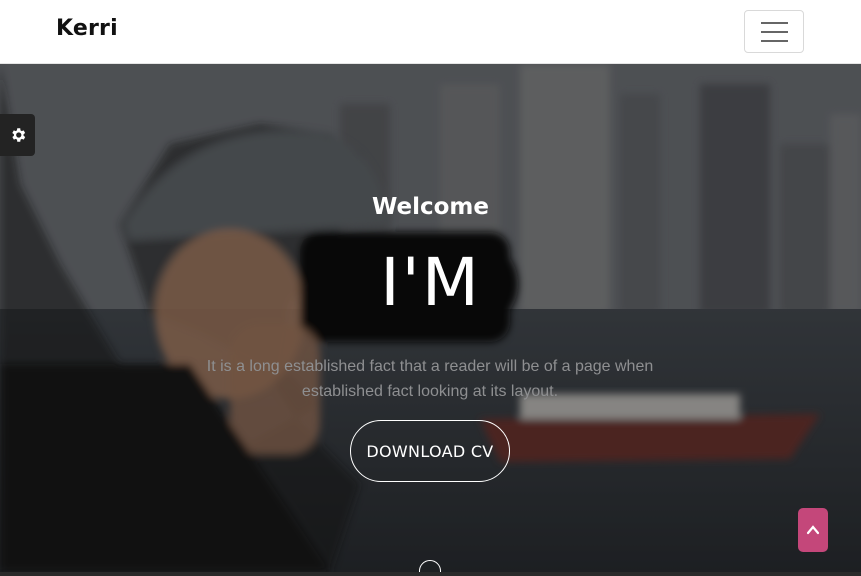 The width and height of the screenshot is (861, 576). I want to click on menu-toggle-button, so click(774, 31).